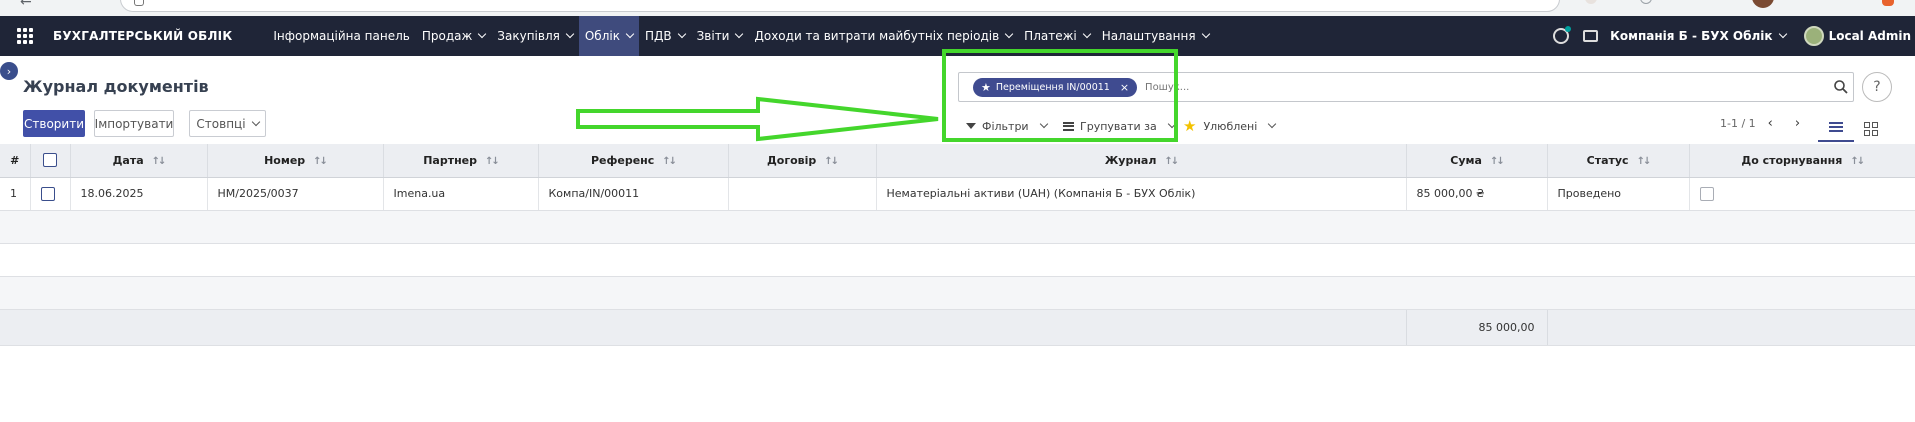  I want to click on user-avatar, so click(1813, 36).